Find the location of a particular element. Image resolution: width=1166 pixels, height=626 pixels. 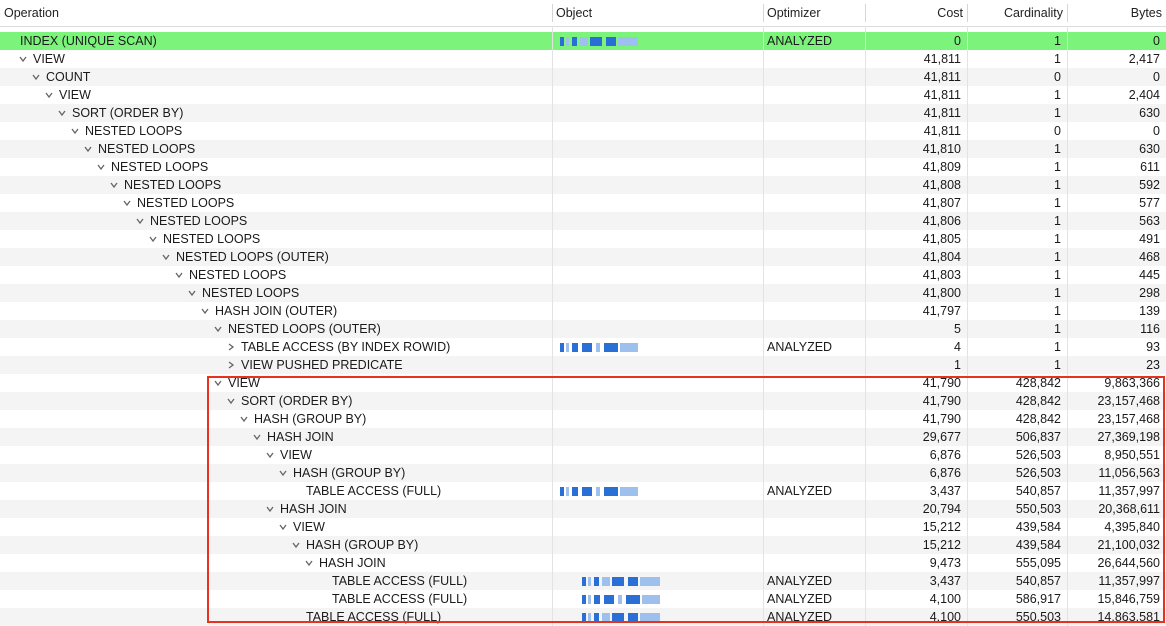

table-row: NESTED LOOPS 41,807 1 577 is located at coordinates (583, 203).